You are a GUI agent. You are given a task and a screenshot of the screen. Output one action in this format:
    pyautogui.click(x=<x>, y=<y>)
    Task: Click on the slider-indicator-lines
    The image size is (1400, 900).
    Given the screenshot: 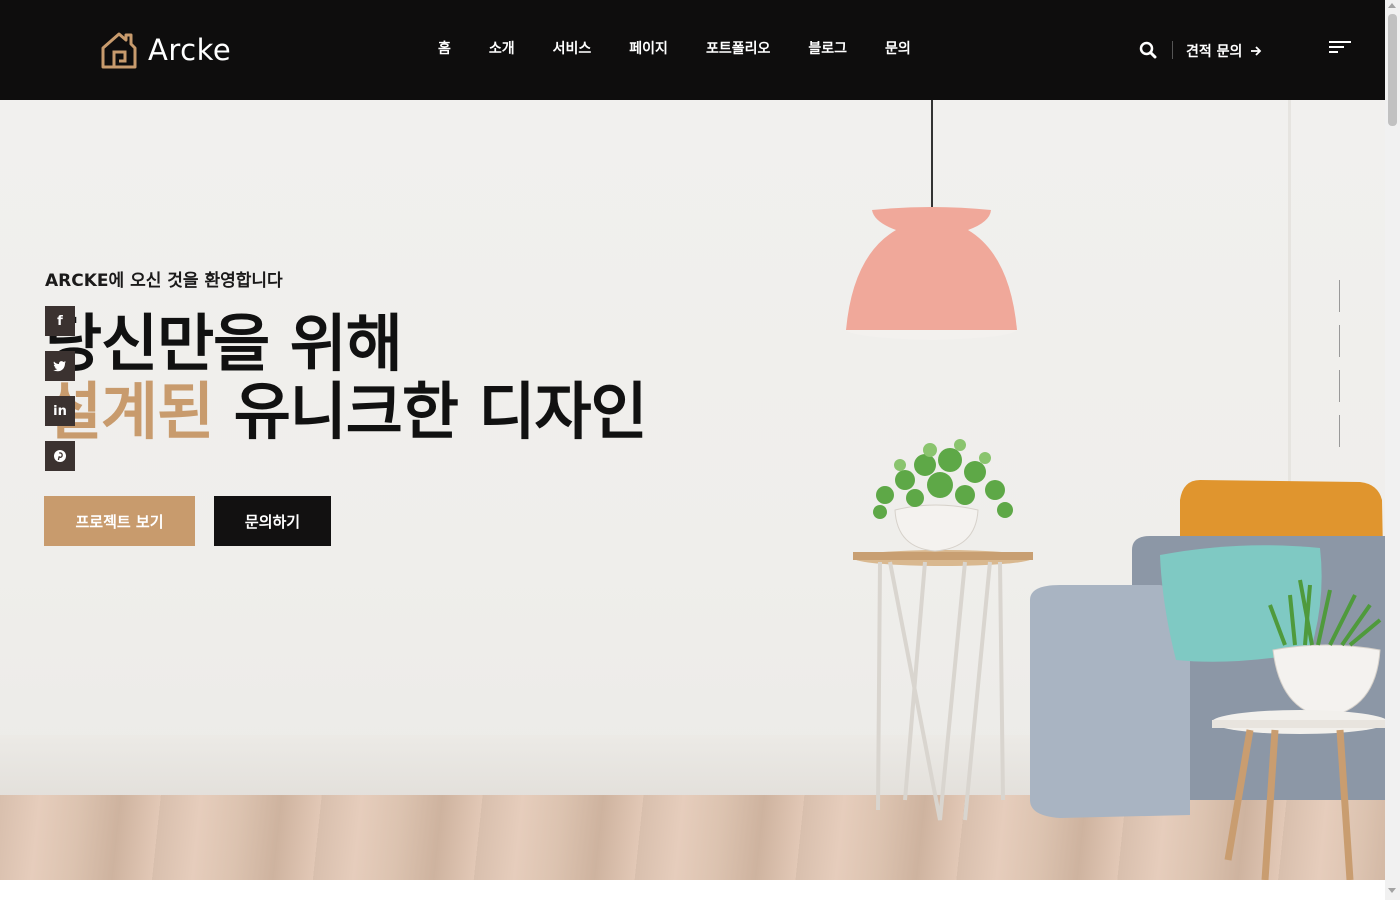 What is the action you would take?
    pyautogui.click(x=1340, y=370)
    